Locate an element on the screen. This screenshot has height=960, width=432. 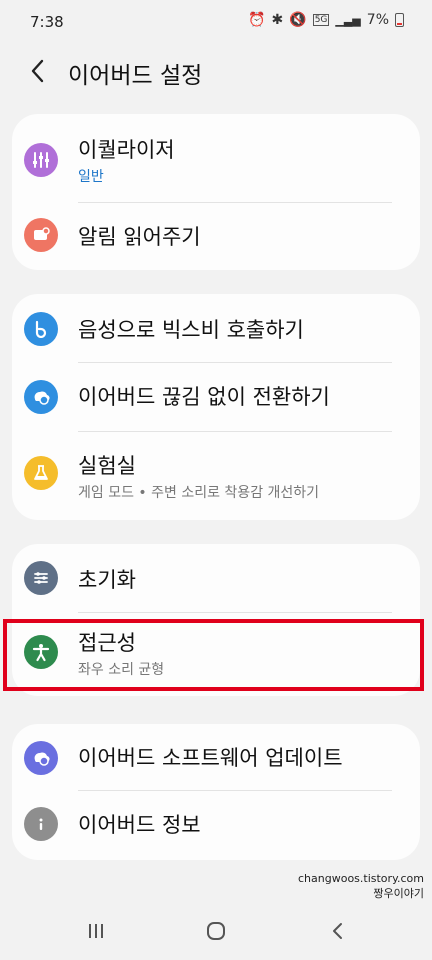
mute-icon: 🔇 is located at coordinates (298, 20).